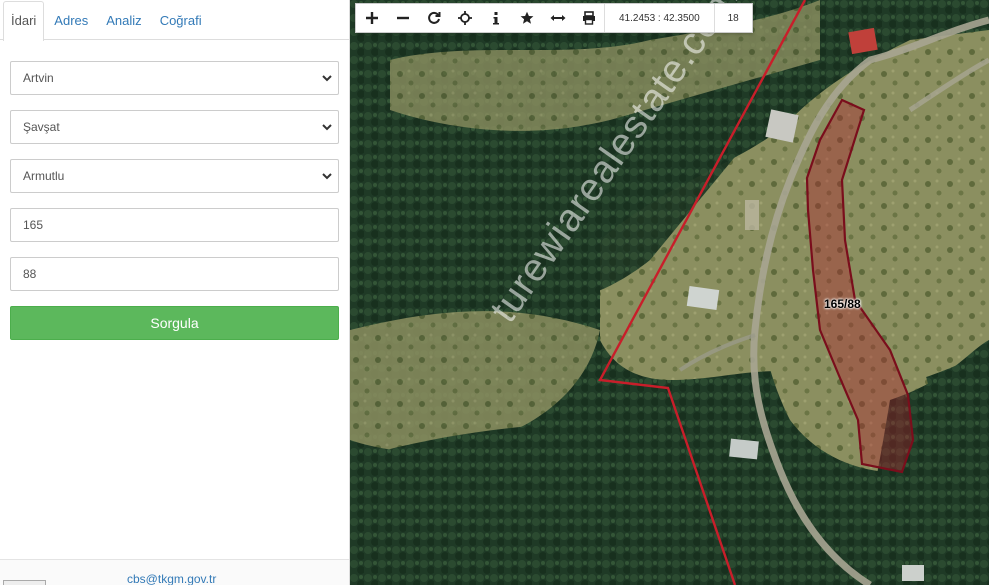 The image size is (989, 585). Describe the element at coordinates (171, 578) in the screenshot. I see `contact-email-link: cbs@tkgm.gov.tr` at that location.